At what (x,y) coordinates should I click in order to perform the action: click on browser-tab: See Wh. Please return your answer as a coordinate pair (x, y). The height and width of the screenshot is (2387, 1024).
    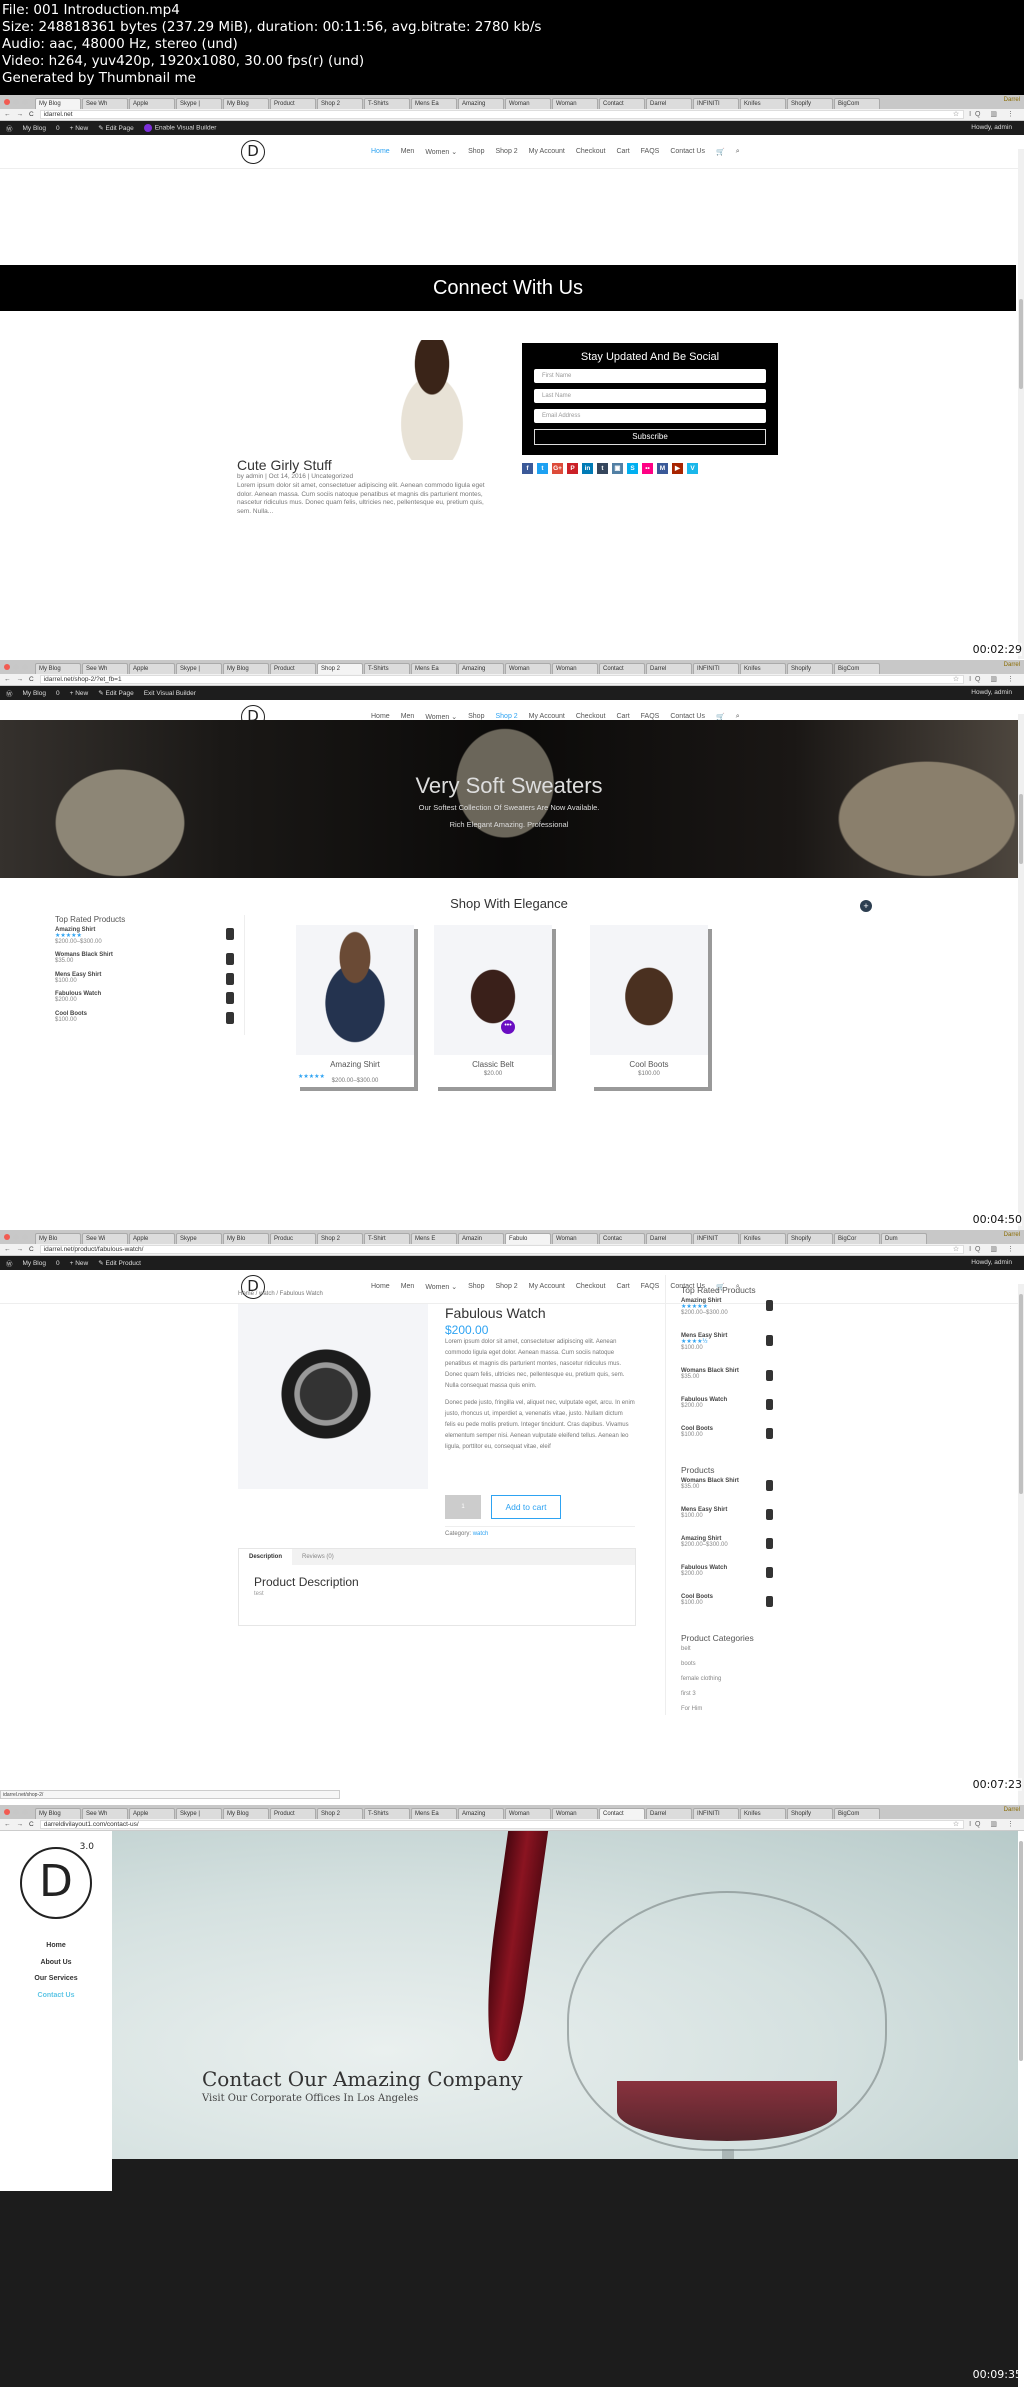
    Looking at the image, I should click on (105, 103).